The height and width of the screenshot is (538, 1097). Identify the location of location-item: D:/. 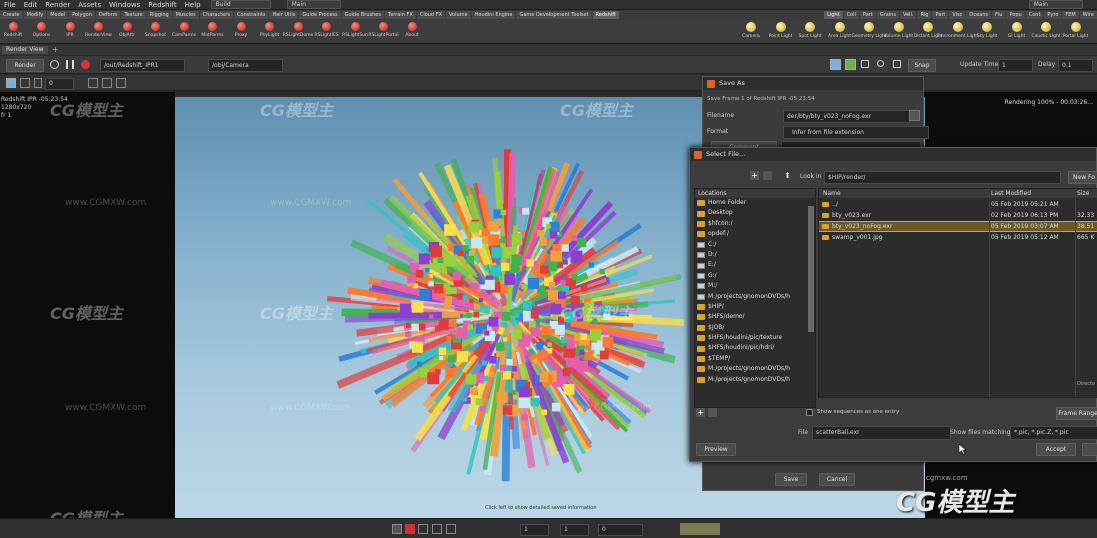
(755, 255).